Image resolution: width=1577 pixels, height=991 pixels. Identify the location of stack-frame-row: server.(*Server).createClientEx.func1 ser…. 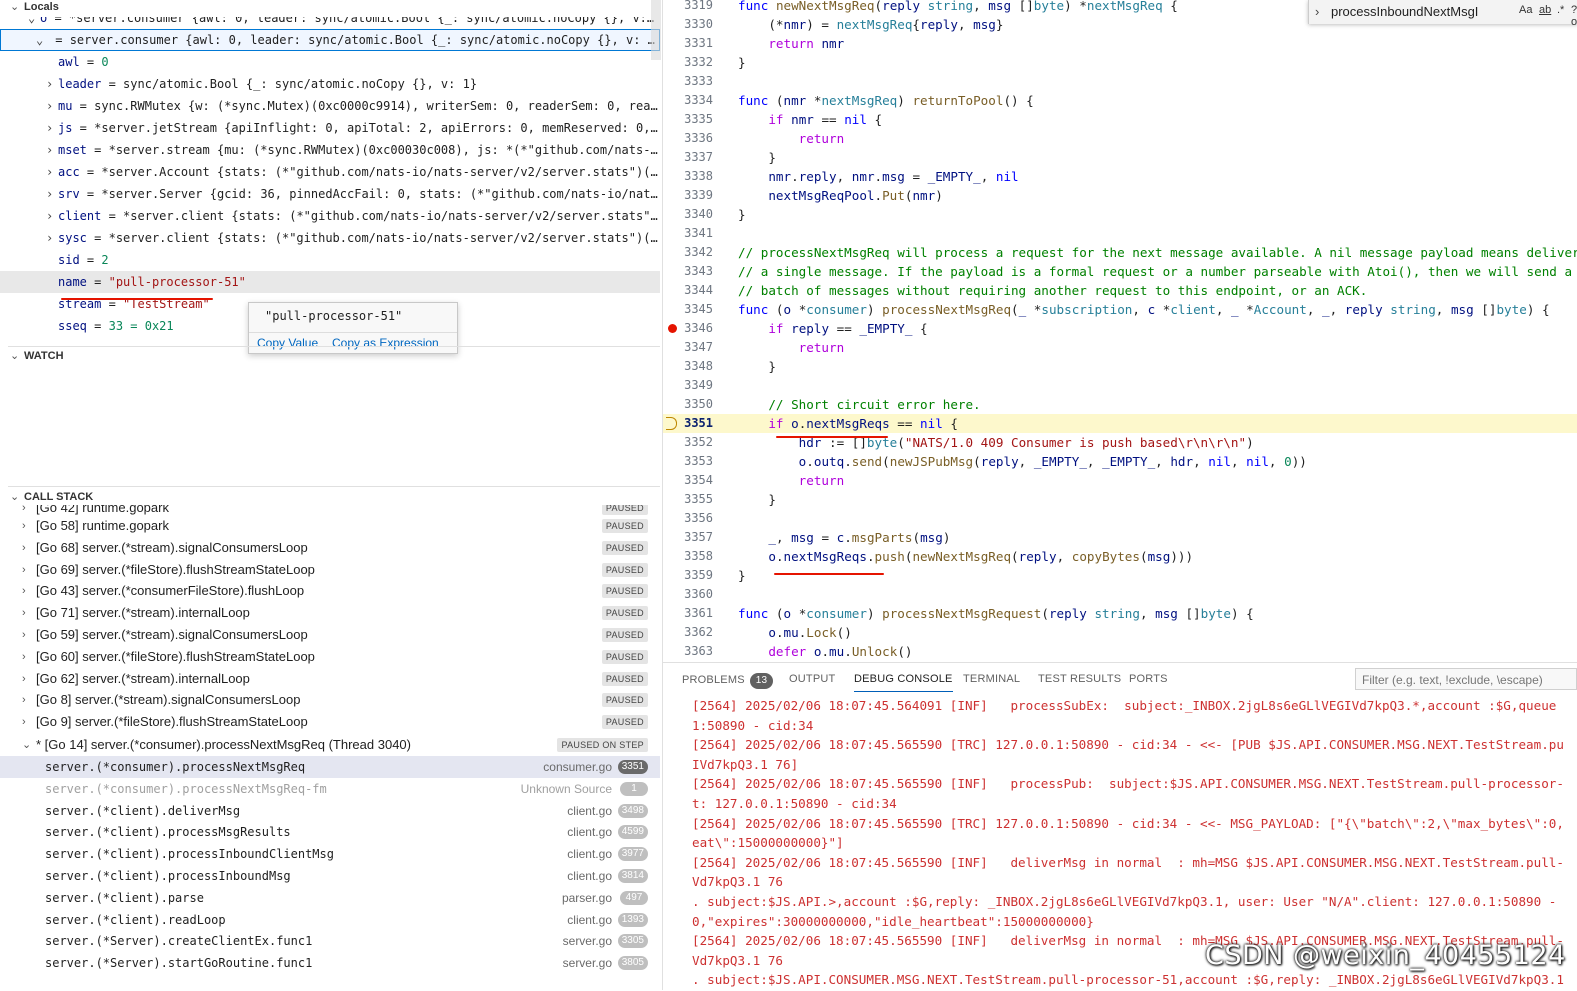
(330, 941).